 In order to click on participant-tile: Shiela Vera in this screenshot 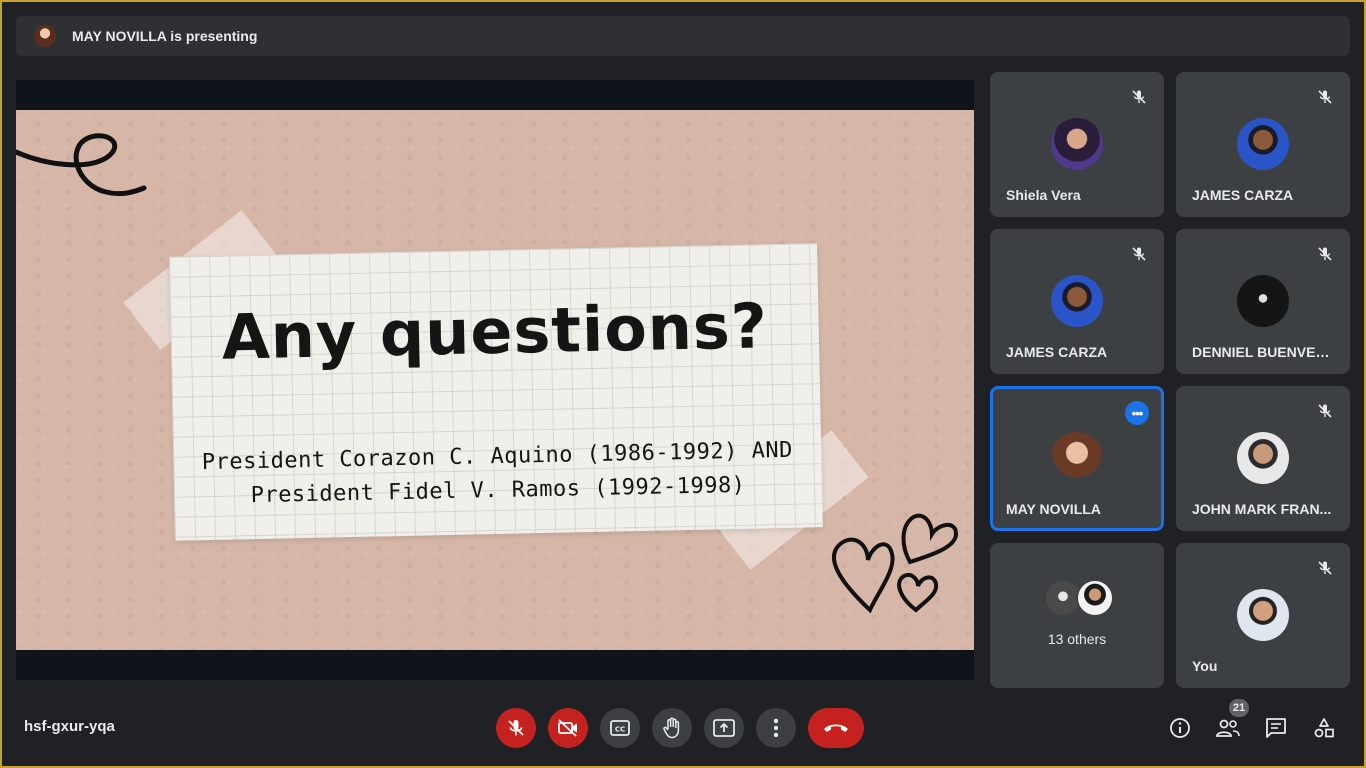, I will do `click(1077, 144)`.